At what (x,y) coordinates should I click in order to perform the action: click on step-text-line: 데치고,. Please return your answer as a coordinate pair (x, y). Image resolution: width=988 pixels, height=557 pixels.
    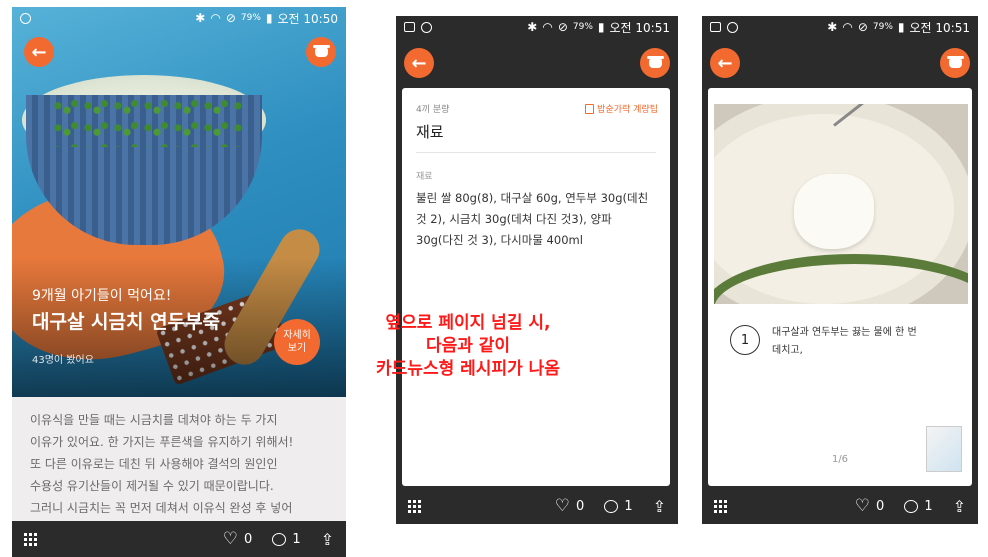
    Looking at the image, I should click on (787, 350).